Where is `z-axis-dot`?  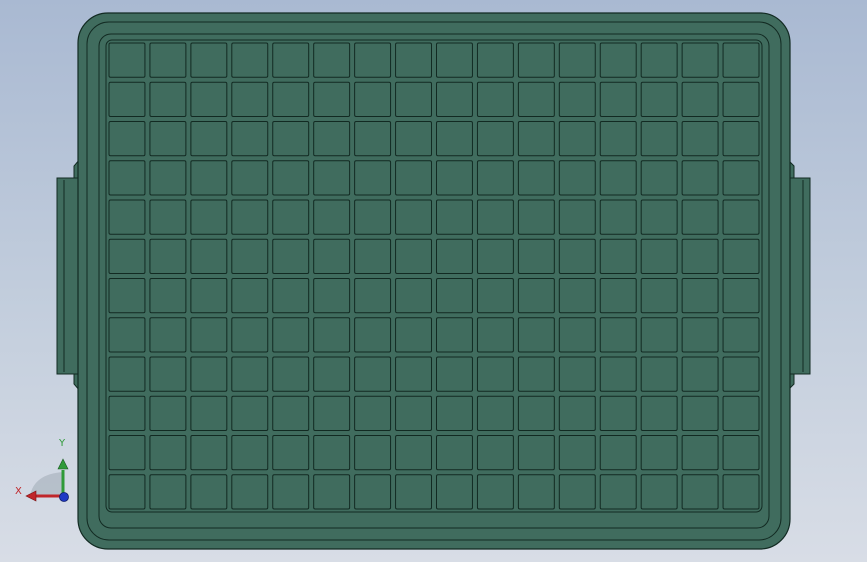
z-axis-dot is located at coordinates (64, 497).